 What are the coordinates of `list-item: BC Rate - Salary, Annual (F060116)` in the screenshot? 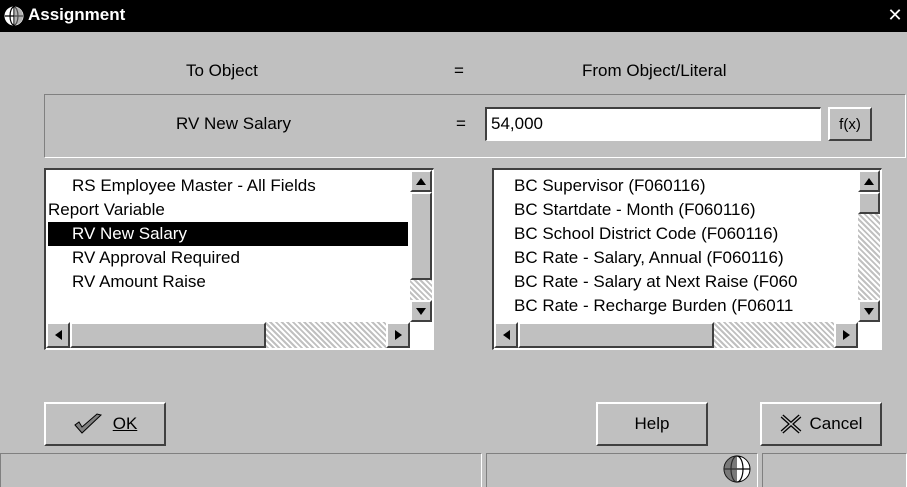 It's located at (639, 258).